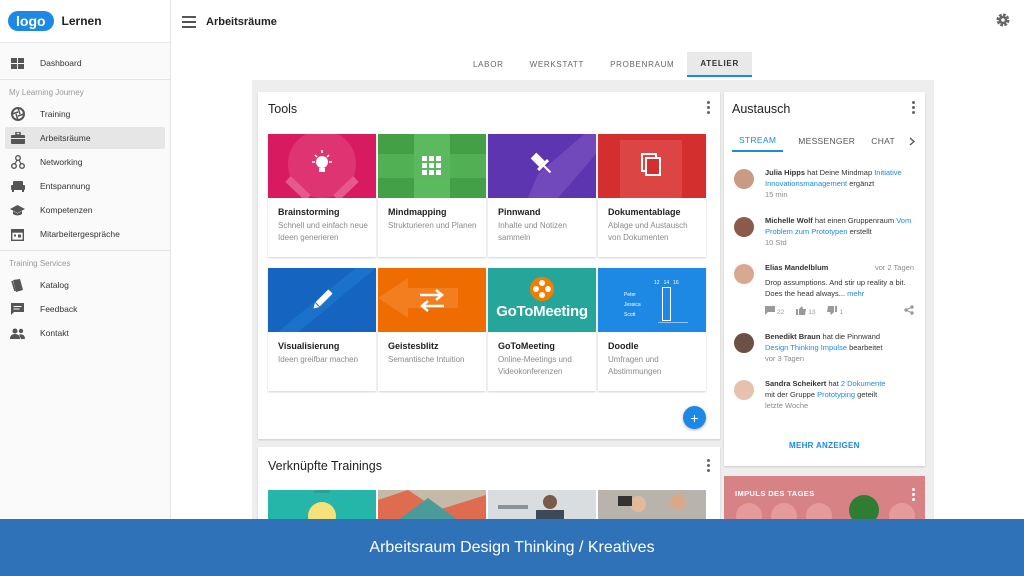 Image resolution: width=1024 pixels, height=576 pixels. Describe the element at coordinates (17, 333) in the screenshot. I see `people-icon` at that location.